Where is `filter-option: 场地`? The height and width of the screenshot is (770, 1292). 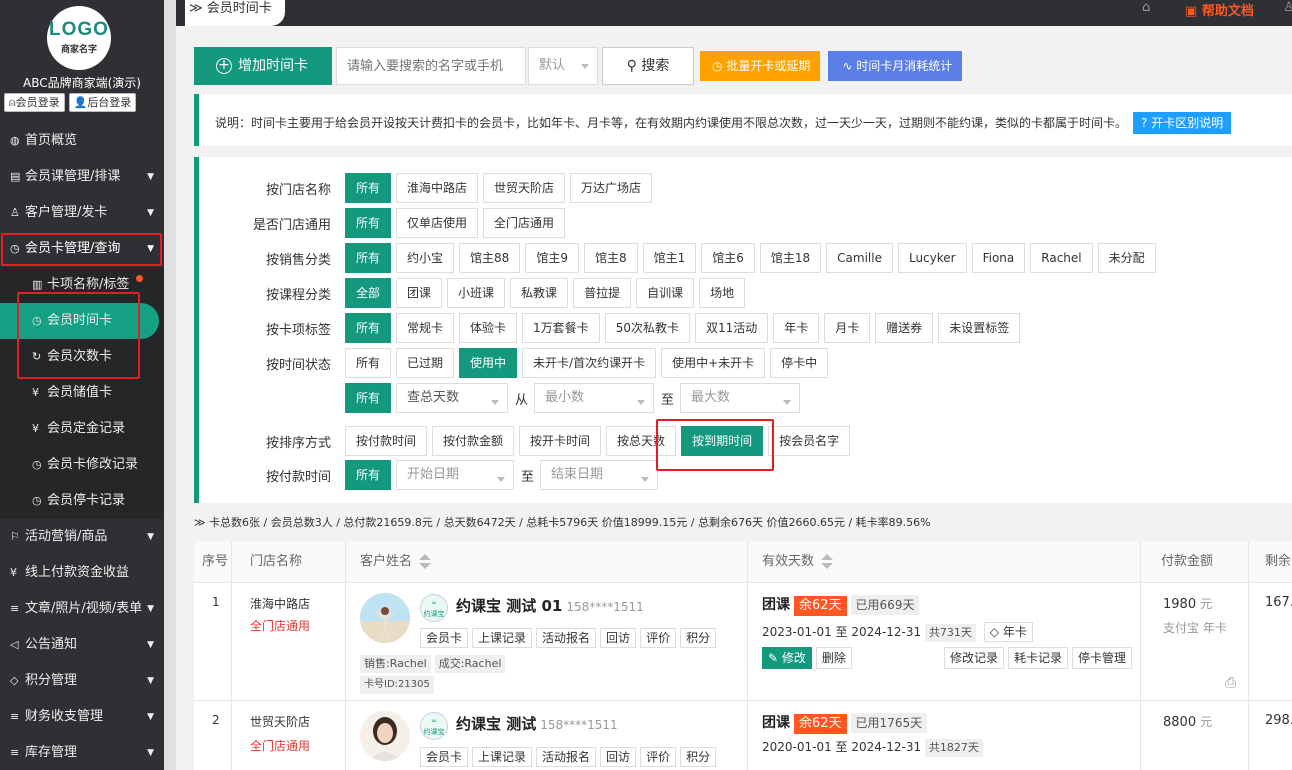 filter-option: 场地 is located at coordinates (722, 293).